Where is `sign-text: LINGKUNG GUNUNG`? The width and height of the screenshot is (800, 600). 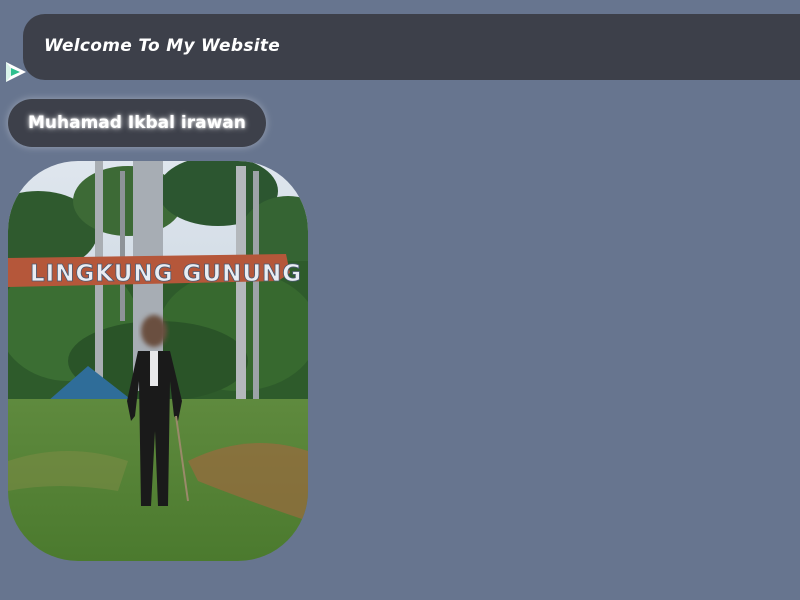 sign-text: LINGKUNG GUNUNG is located at coordinates (166, 274).